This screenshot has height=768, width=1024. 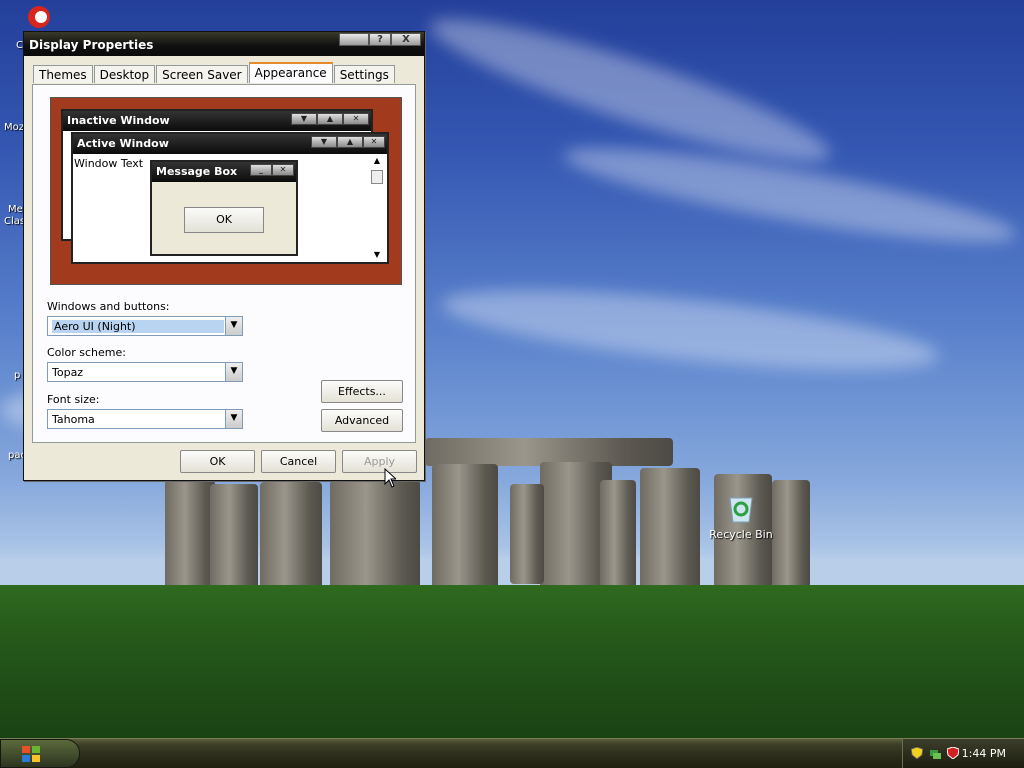 What do you see at coordinates (31, 755) in the screenshot?
I see `windows-logo-icon` at bounding box center [31, 755].